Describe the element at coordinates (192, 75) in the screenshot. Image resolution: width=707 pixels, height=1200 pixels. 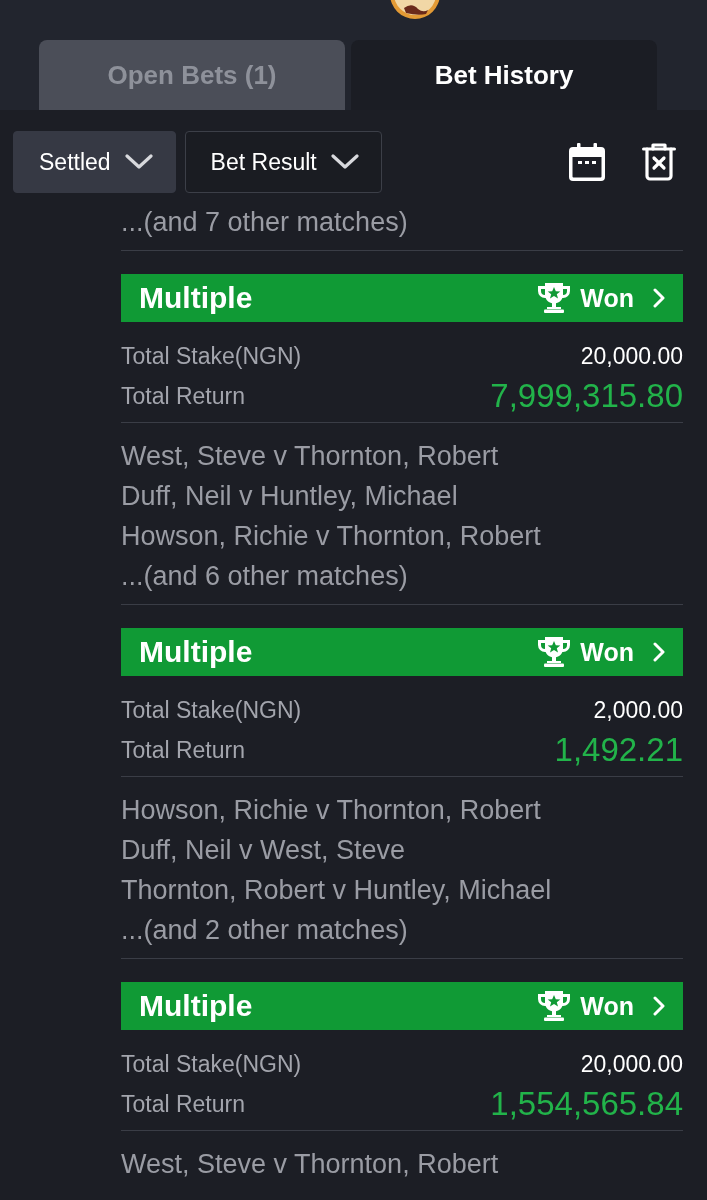
I see `tab: Open Bets (1)` at that location.